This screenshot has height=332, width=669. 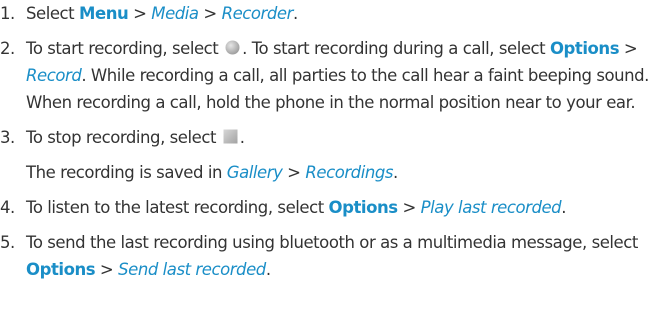 What do you see at coordinates (7, 137) in the screenshot?
I see `step-number: 3.` at bounding box center [7, 137].